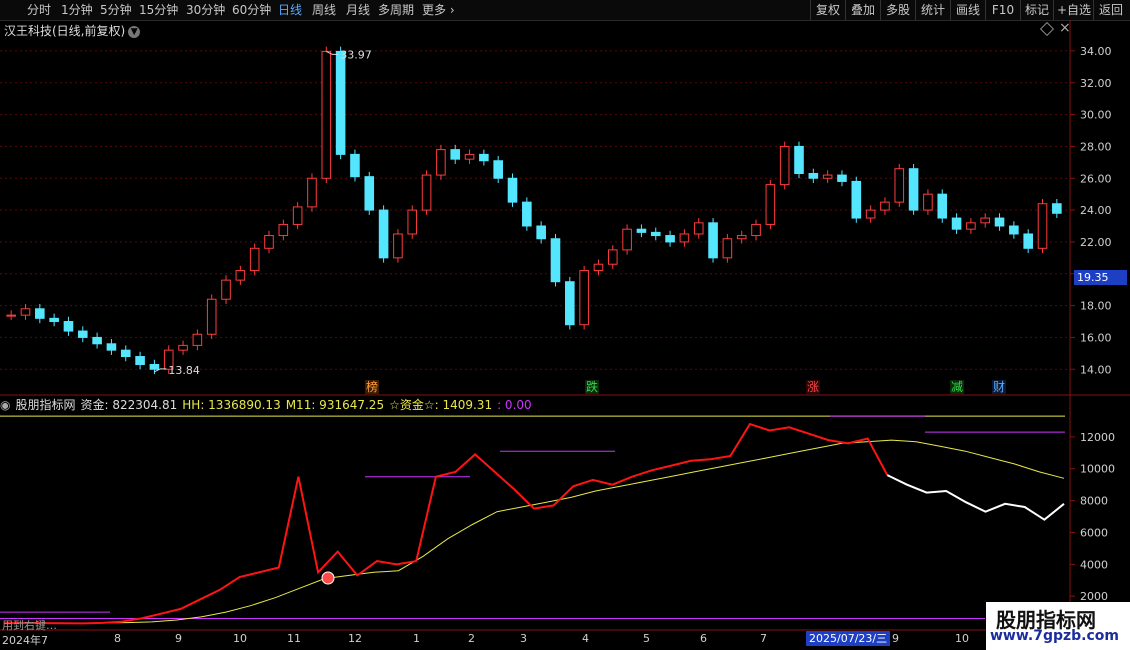 Image resolution: width=1130 pixels, height=650 pixels. What do you see at coordinates (1096, 306) in the screenshot?
I see `price-tick-label: 18.00` at bounding box center [1096, 306].